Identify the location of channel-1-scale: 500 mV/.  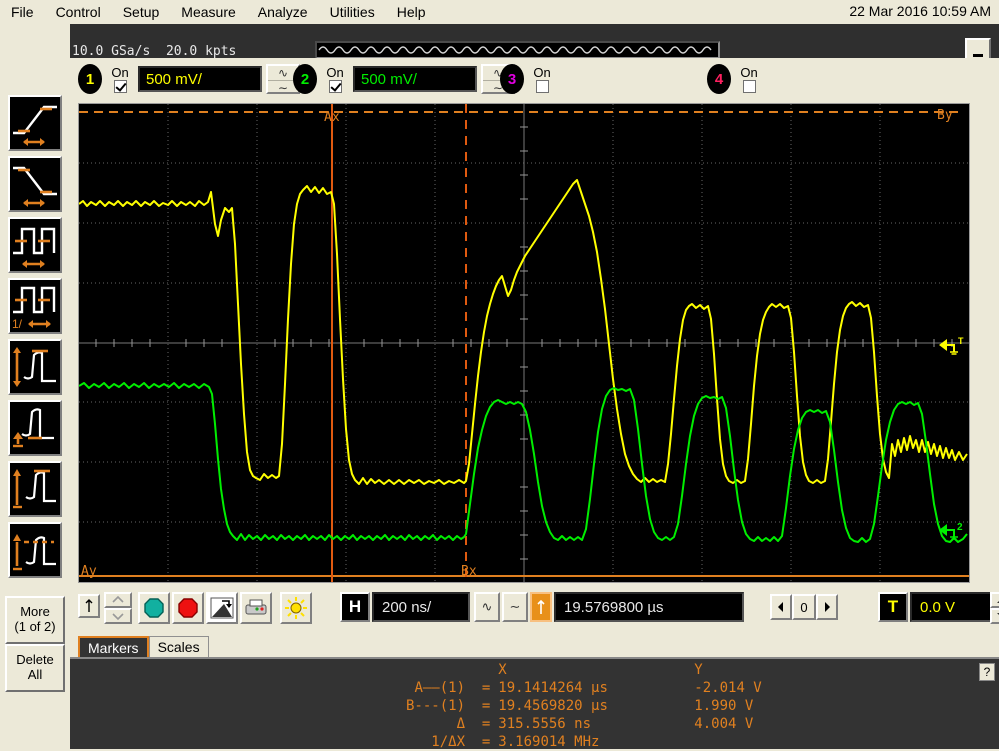
(200, 79).